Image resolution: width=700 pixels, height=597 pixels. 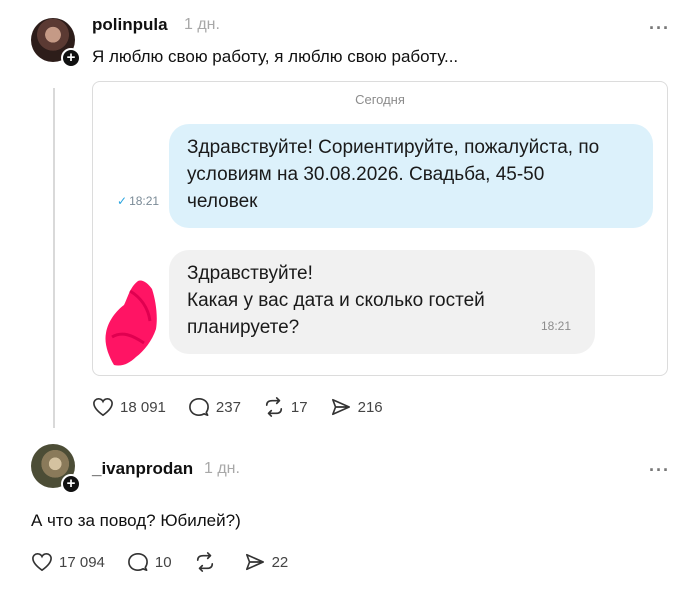 What do you see at coordinates (243, 327) in the screenshot?
I see `message-line: планируете?` at bounding box center [243, 327].